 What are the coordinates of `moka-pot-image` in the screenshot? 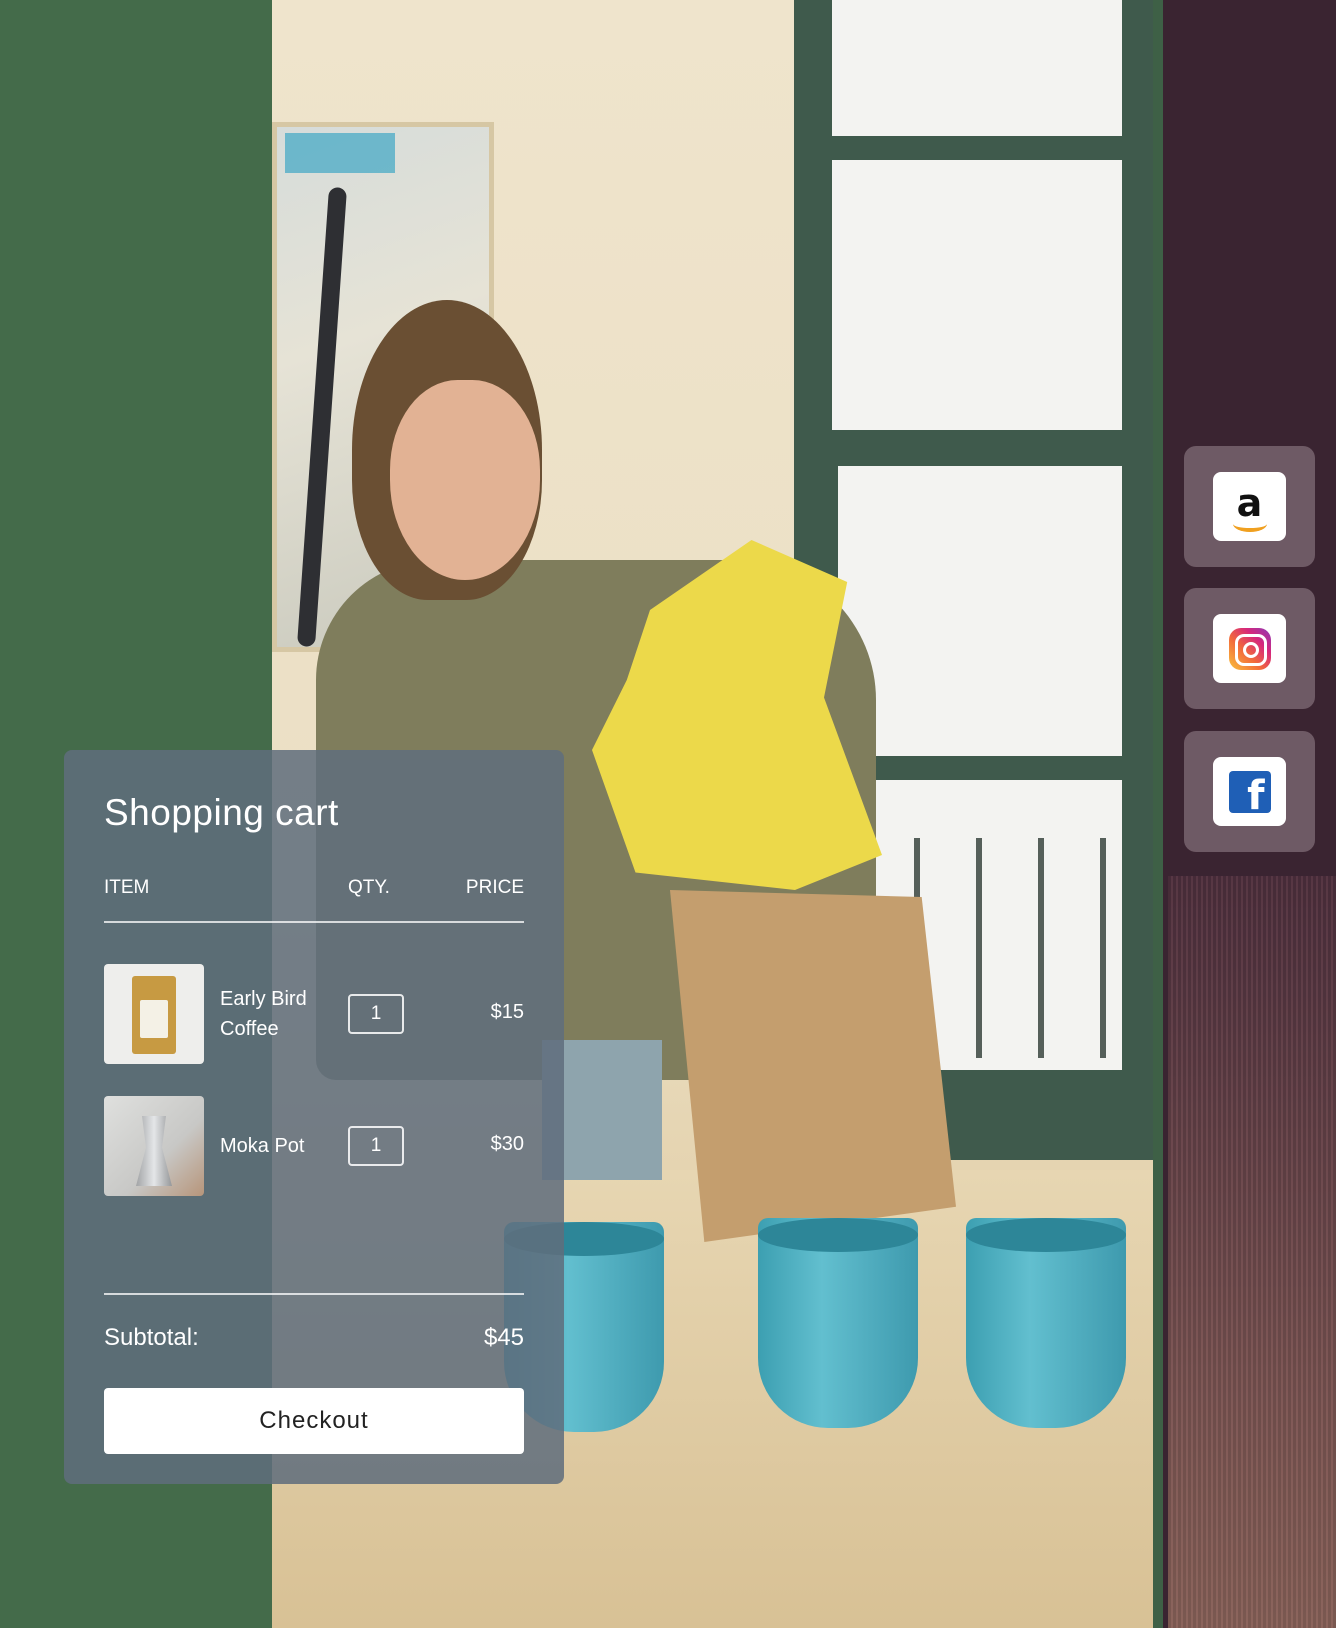 It's located at (154, 1151).